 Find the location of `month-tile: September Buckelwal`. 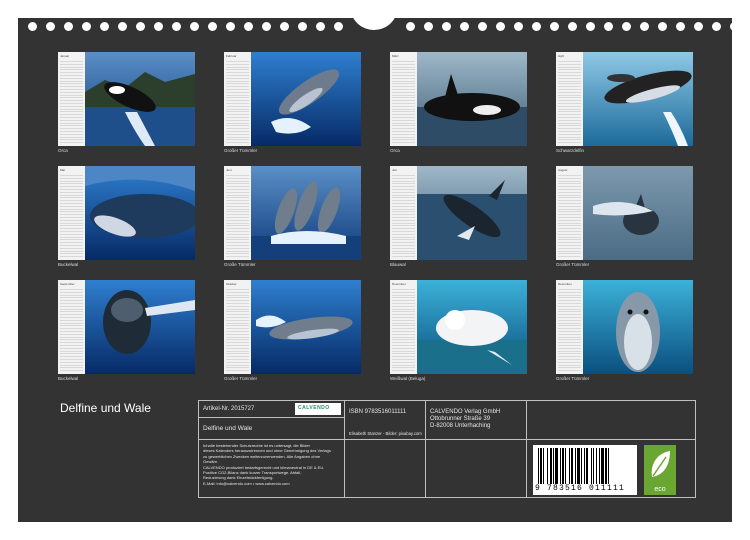

month-tile: September Buckelwal is located at coordinates (126, 331).